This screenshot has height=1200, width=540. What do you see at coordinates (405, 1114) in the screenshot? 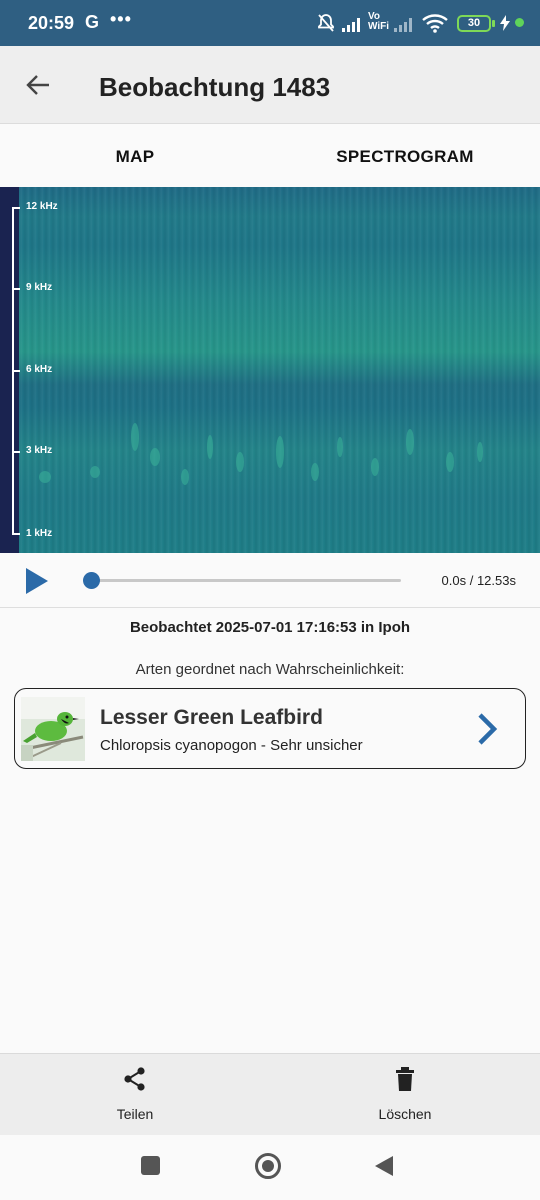
I see `delete-label: Löschen` at bounding box center [405, 1114].